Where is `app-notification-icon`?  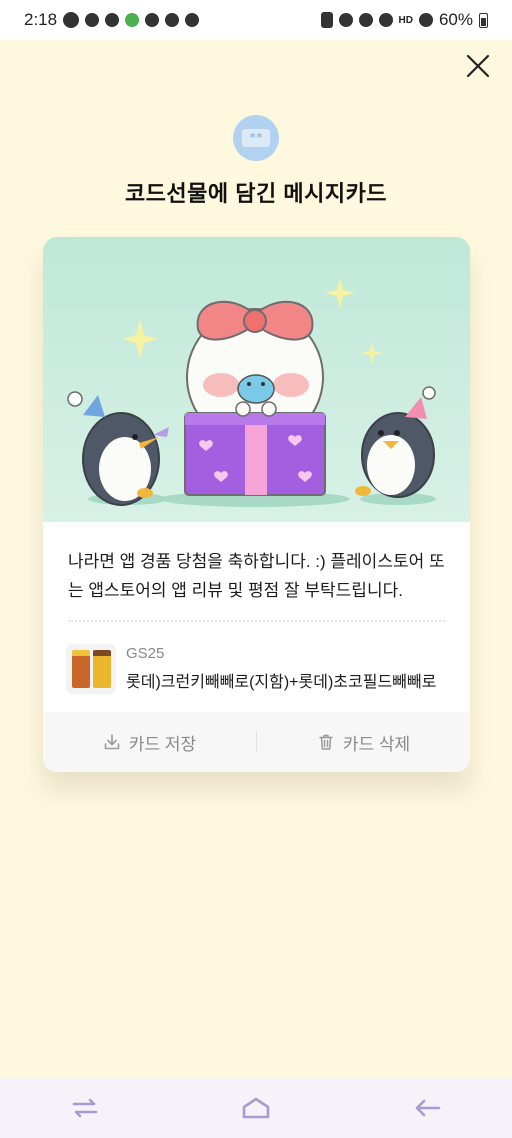 app-notification-icon is located at coordinates (112, 20).